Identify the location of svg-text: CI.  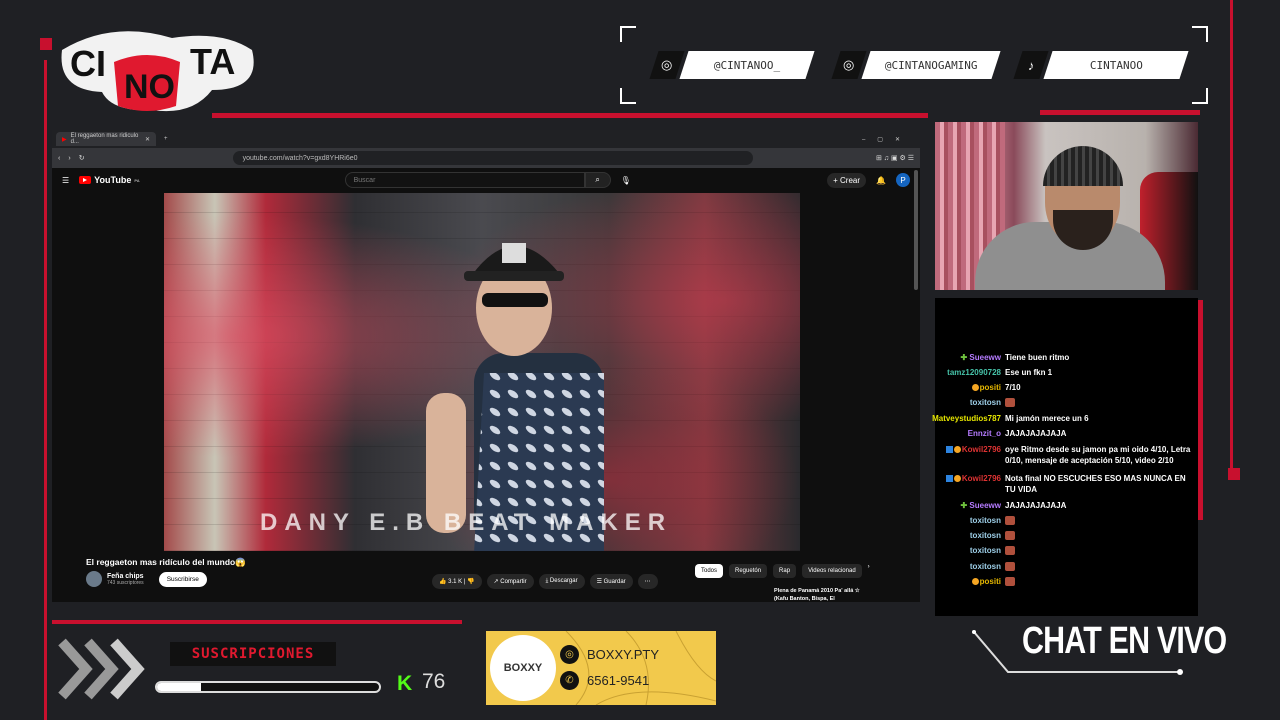
(88, 63).